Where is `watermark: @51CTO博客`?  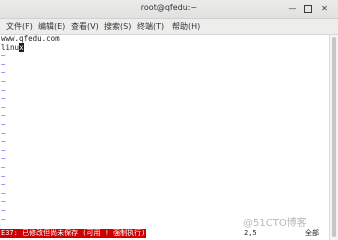 watermark: @51CTO博客 is located at coordinates (275, 223).